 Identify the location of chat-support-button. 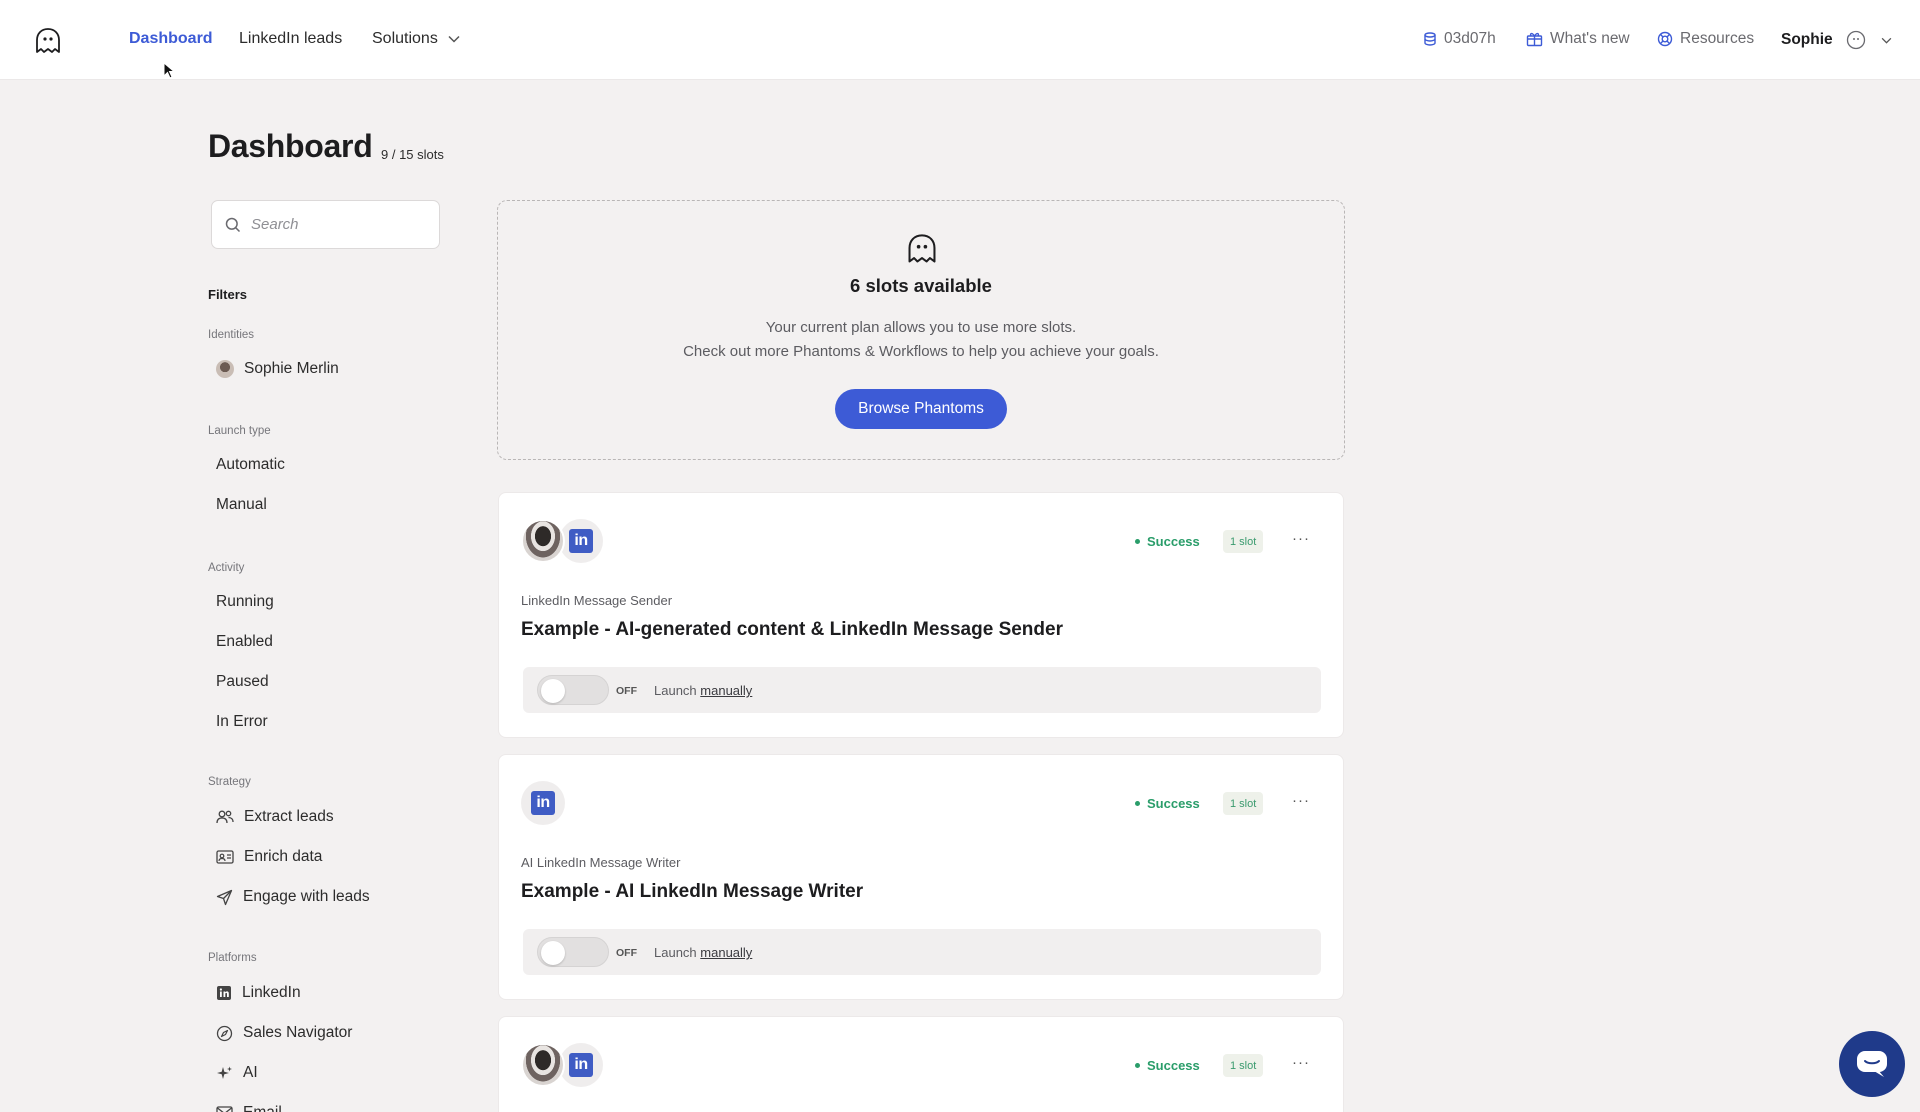
(1872, 1064).